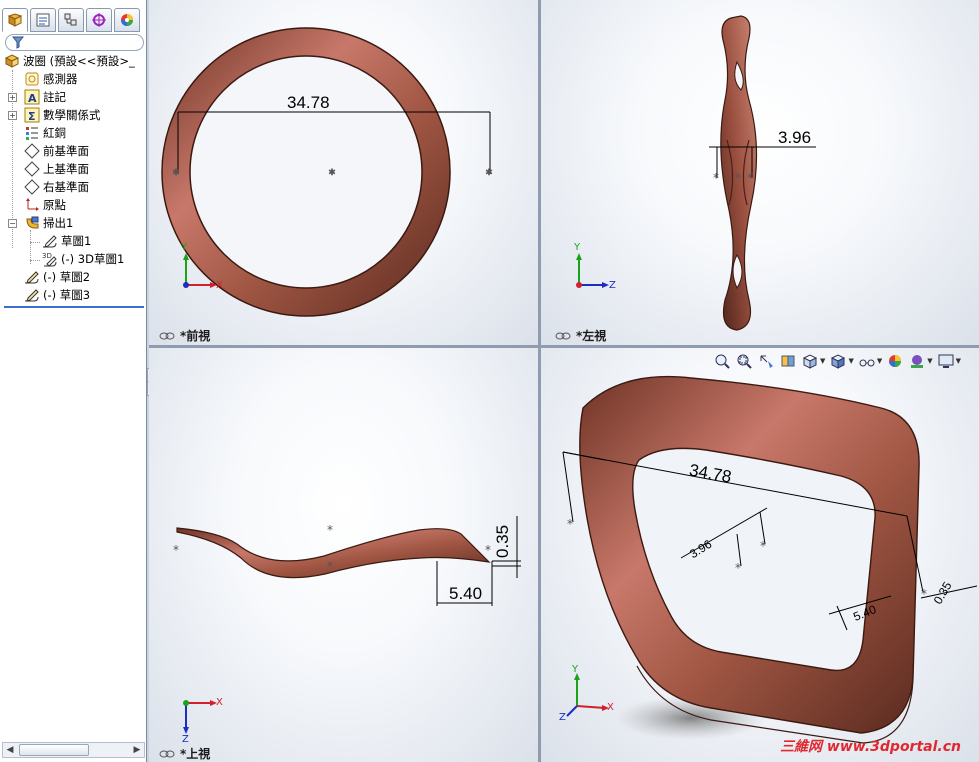 This screenshot has width=979, height=762. What do you see at coordinates (76, 241) in the screenshot?
I see `tree-item-label: 草圖1` at bounding box center [76, 241].